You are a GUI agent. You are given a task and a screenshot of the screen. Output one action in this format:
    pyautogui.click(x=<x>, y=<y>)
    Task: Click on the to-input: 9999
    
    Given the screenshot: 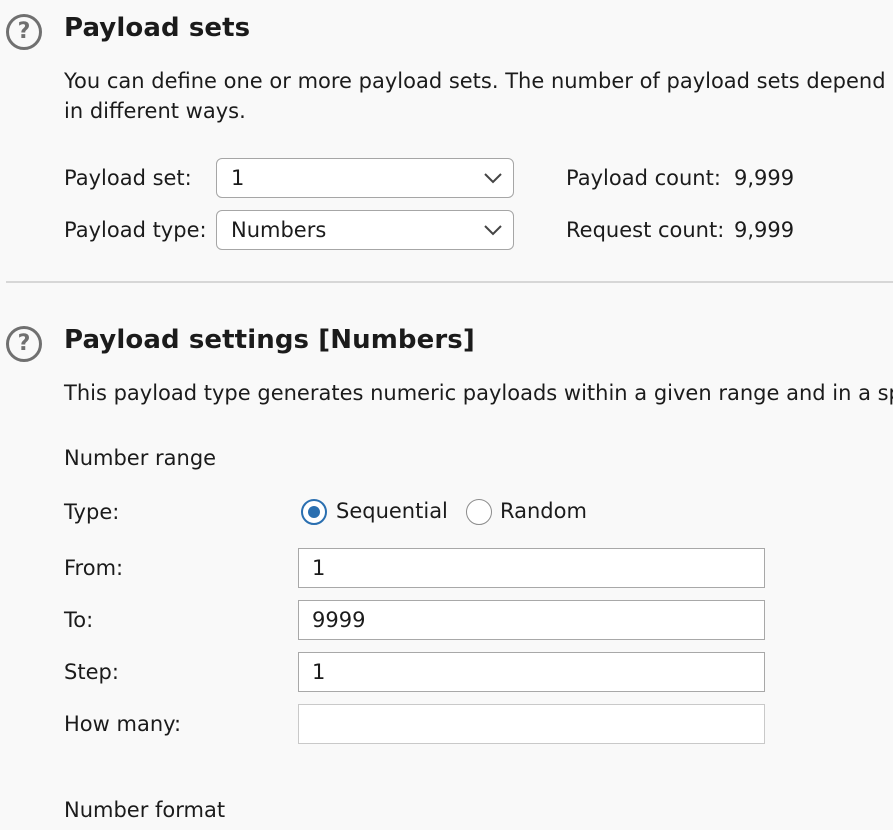 What is the action you would take?
    pyautogui.click(x=531, y=620)
    